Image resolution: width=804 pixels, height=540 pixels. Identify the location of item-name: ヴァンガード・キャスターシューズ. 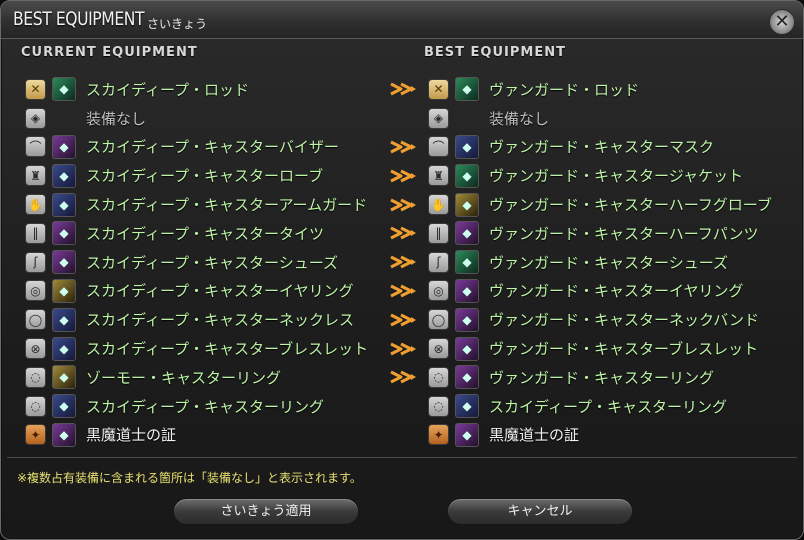
(608, 262).